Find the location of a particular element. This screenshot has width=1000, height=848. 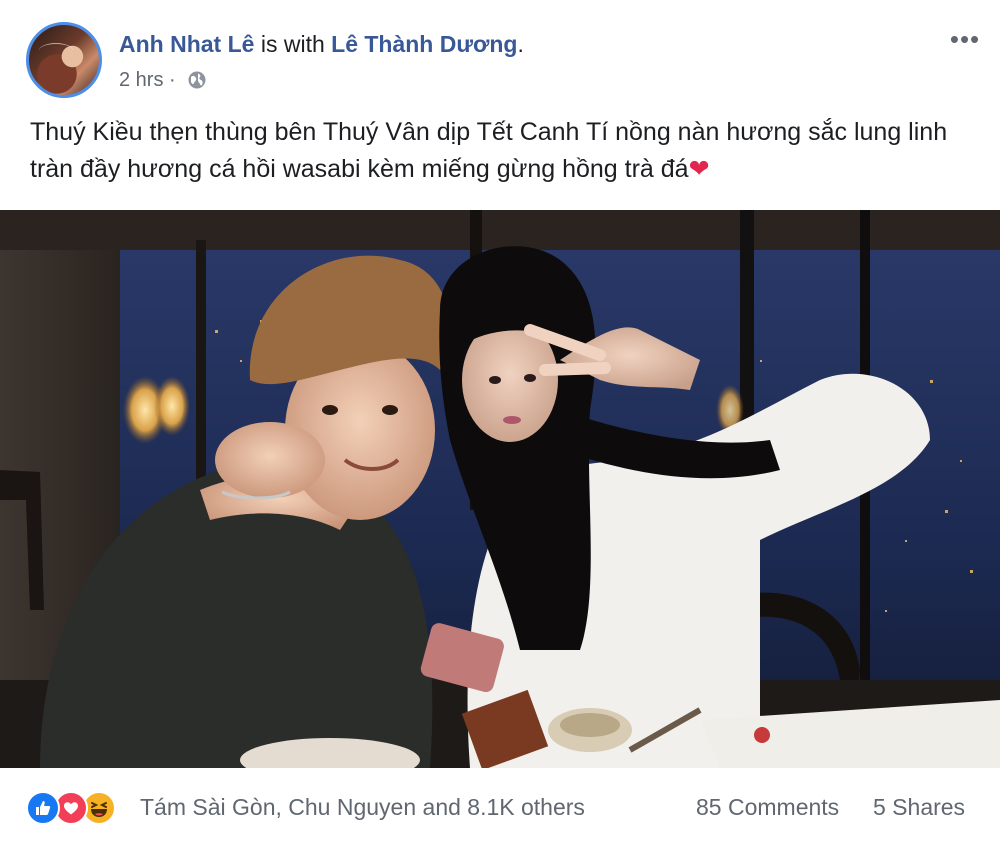

reaction-names-link: Tám Sài Gòn, Chu Nguyen and 8.1K others is located at coordinates (362, 807).